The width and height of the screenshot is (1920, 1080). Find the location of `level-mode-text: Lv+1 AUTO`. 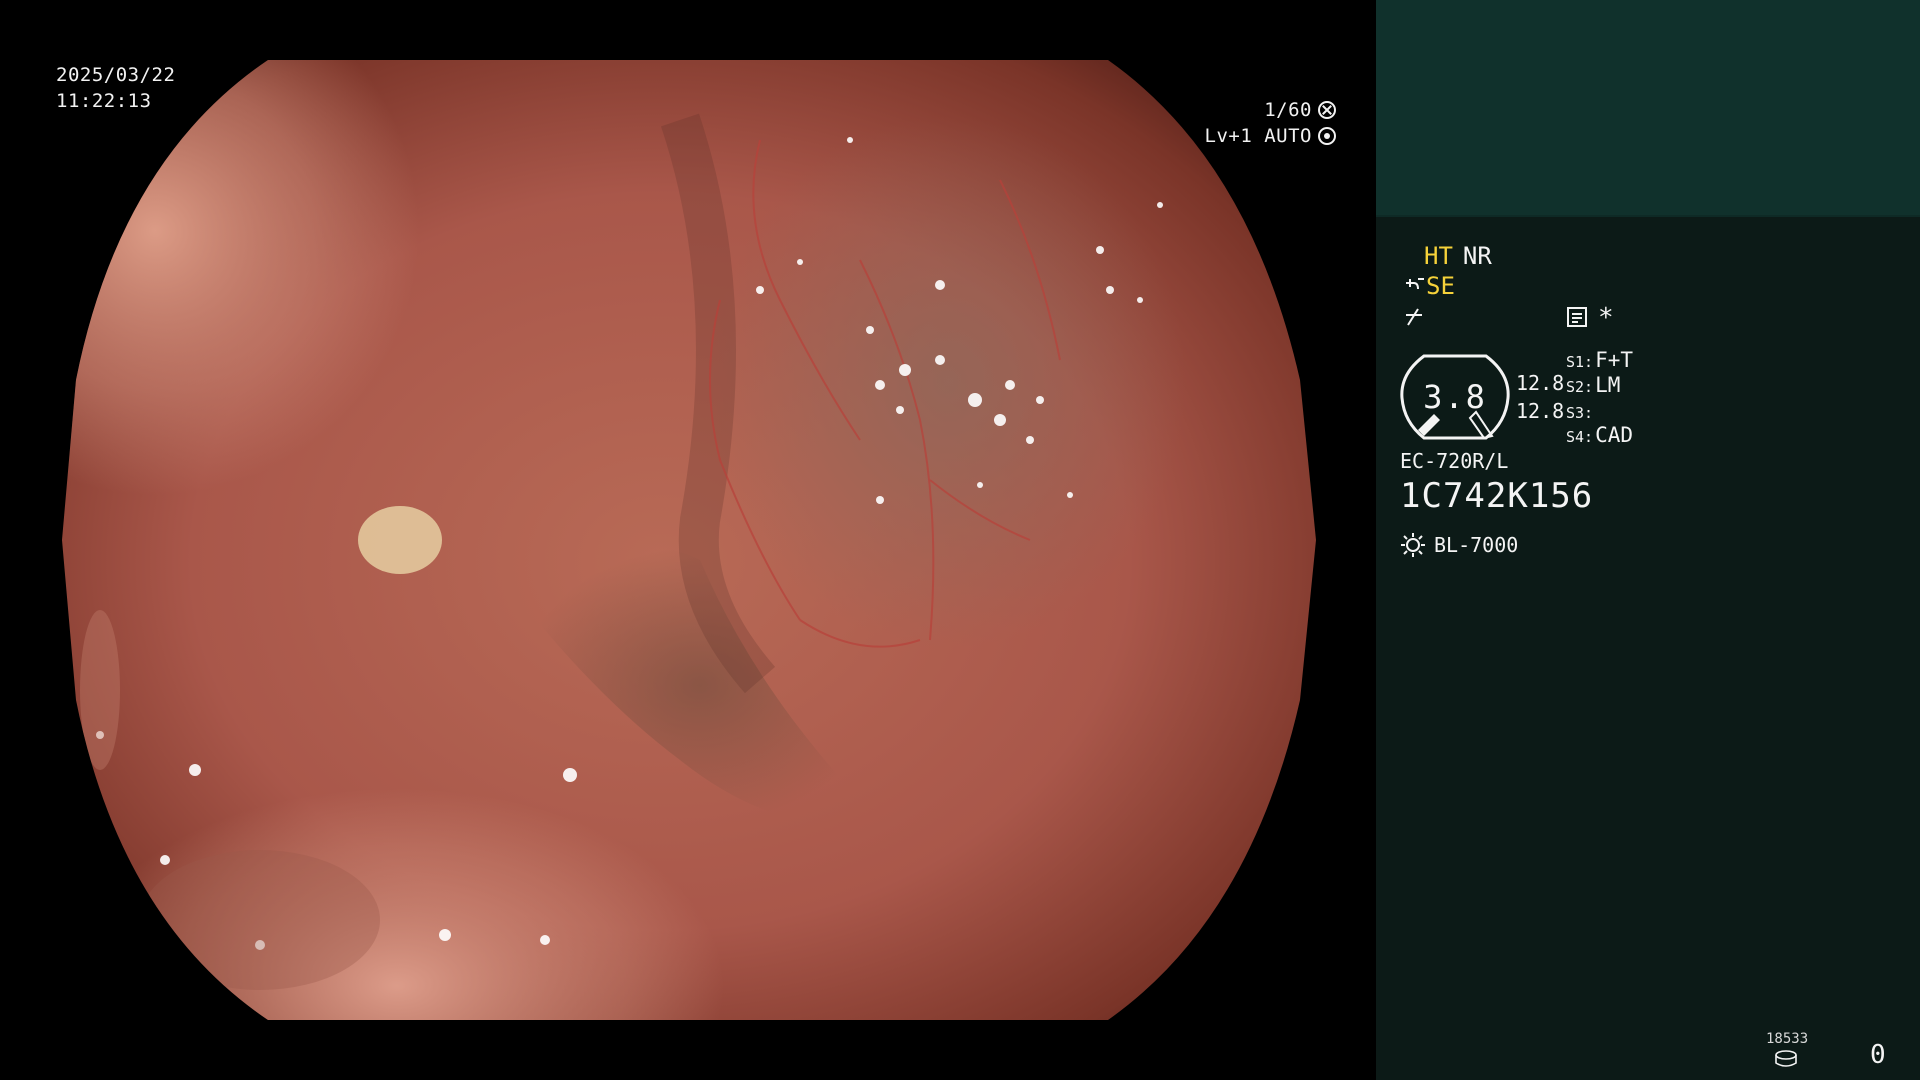

level-mode-text: Lv+1 AUTO is located at coordinates (1258, 136).